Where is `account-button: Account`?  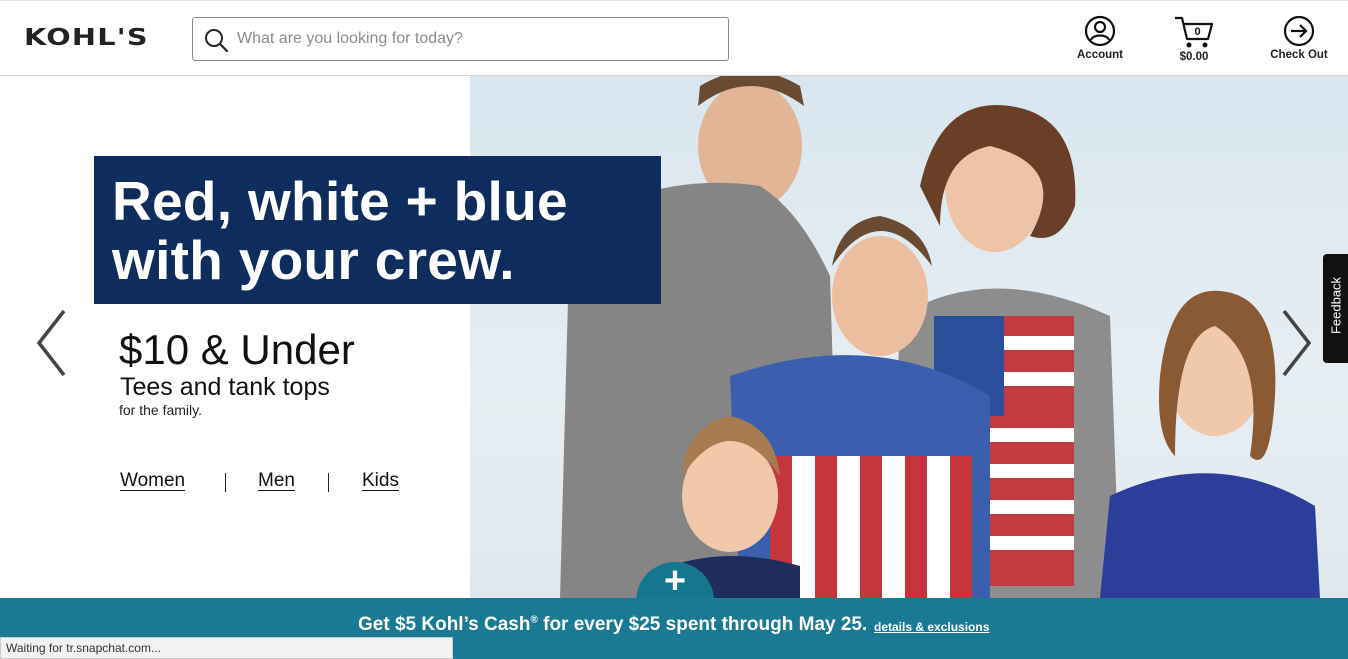
account-button: Account is located at coordinates (1100, 42).